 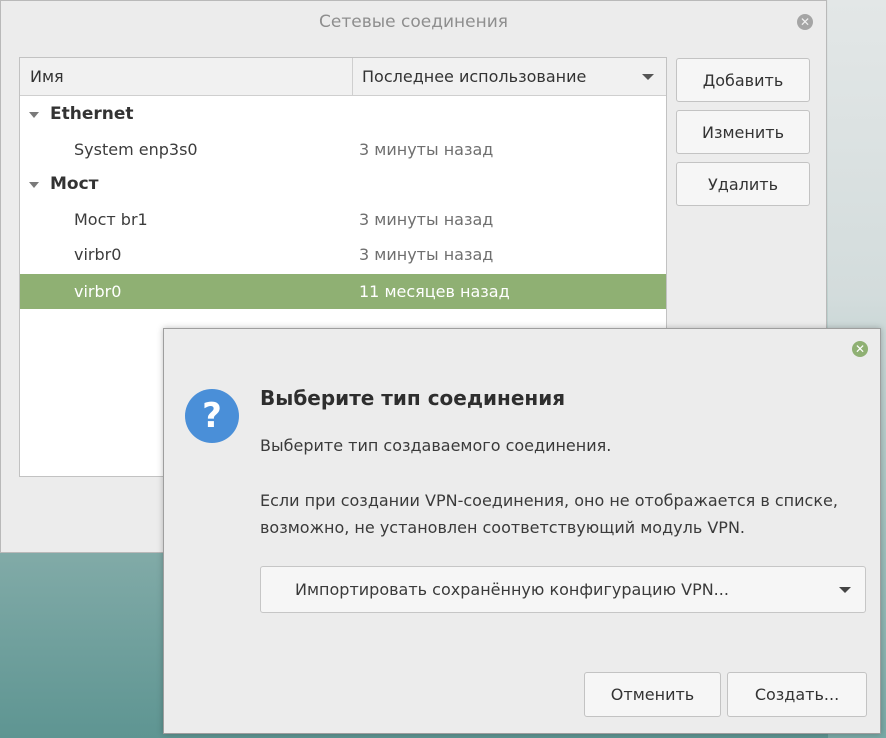 What do you see at coordinates (743, 80) in the screenshot?
I see `add-button: Добавить` at bounding box center [743, 80].